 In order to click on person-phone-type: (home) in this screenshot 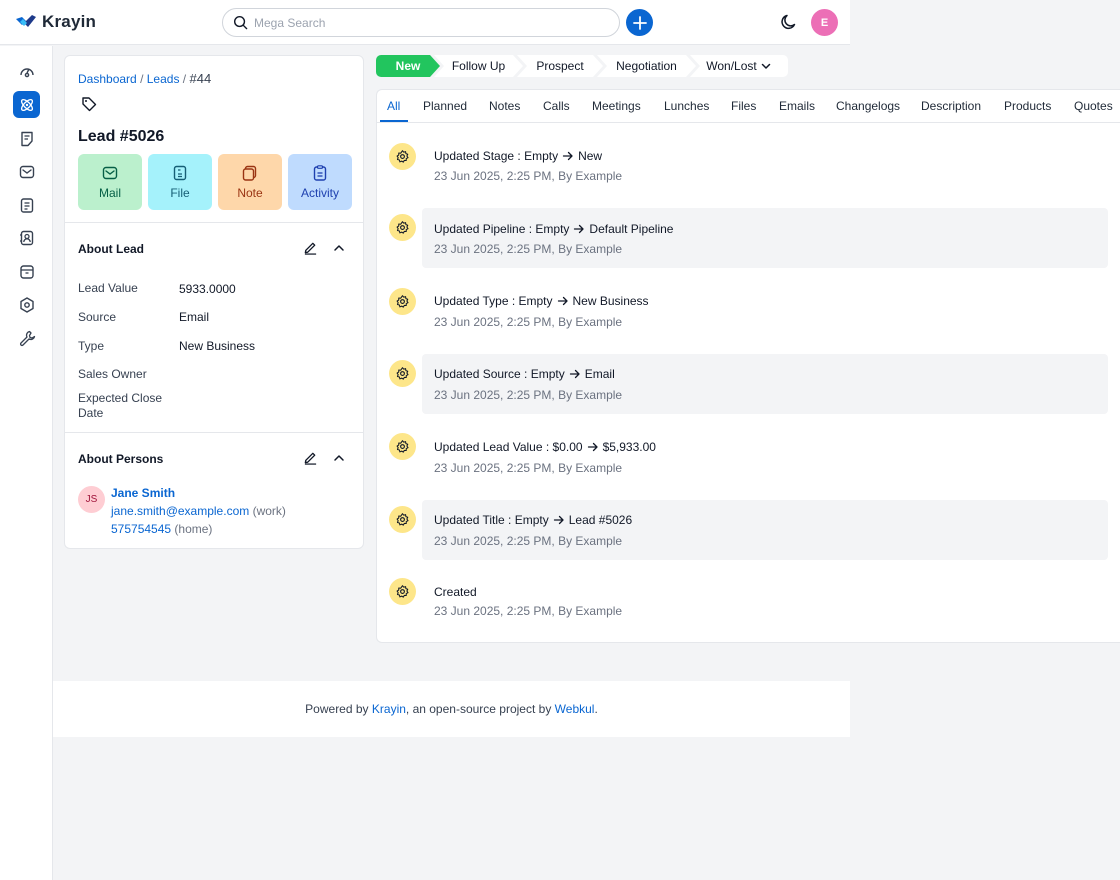, I will do `click(193, 529)`.